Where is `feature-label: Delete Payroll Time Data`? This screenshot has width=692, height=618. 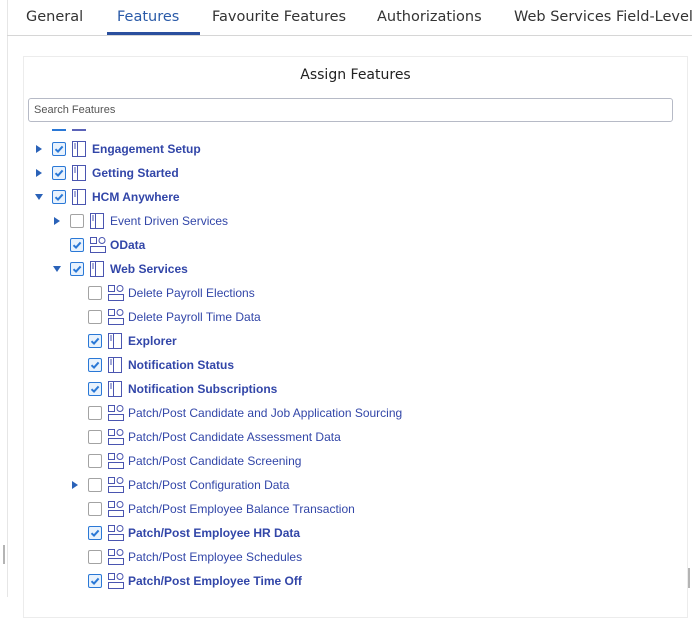
feature-label: Delete Payroll Time Data is located at coordinates (194, 317).